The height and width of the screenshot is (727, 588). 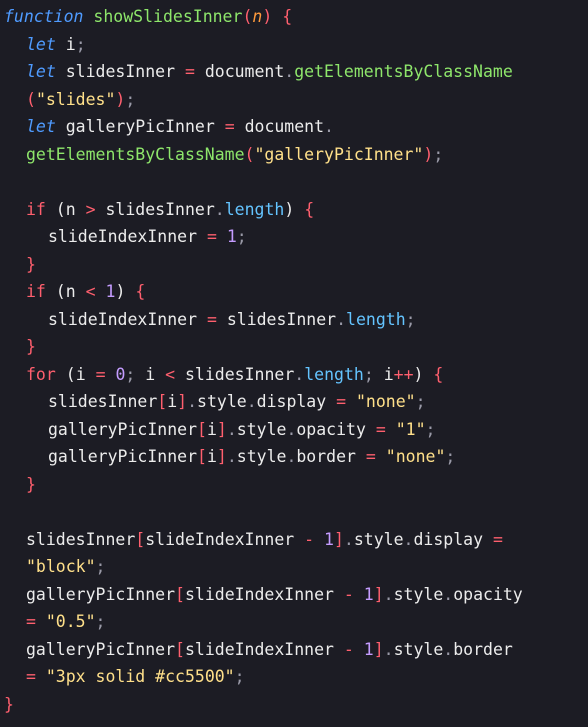 What do you see at coordinates (294, 677) in the screenshot?
I see `code-line: = "3px solid #cc5500";` at bounding box center [294, 677].